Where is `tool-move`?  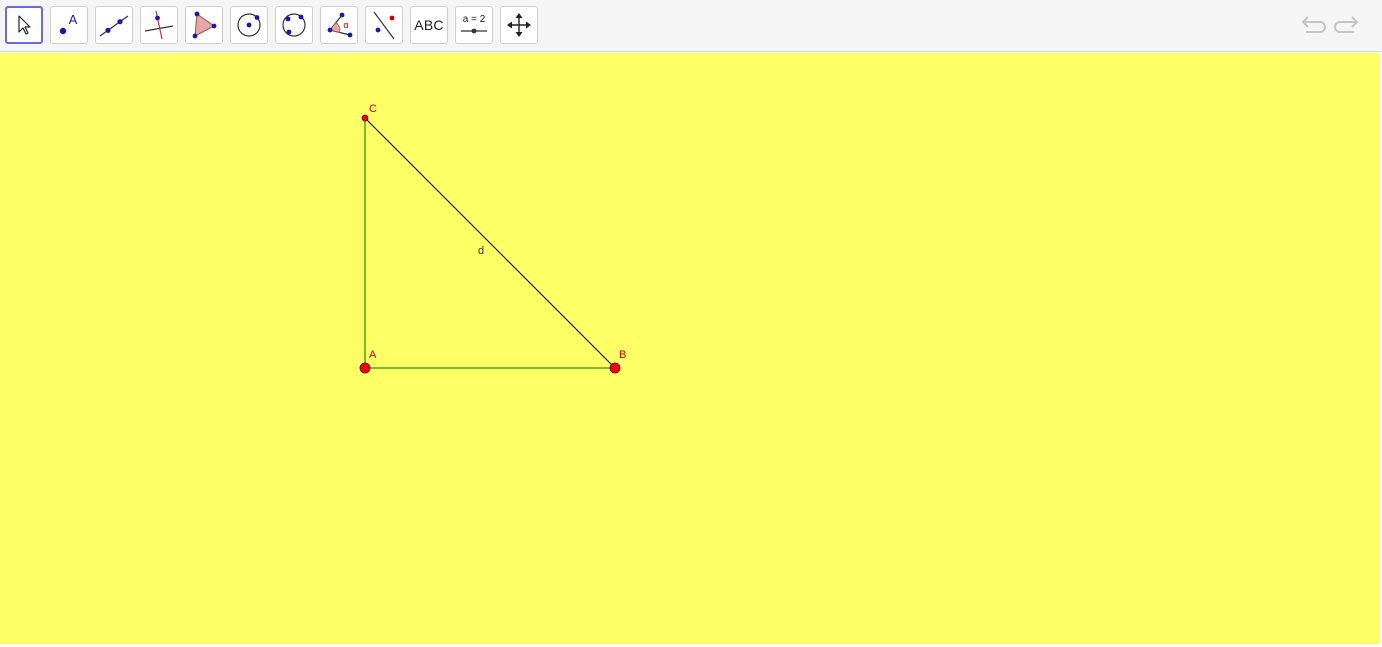
tool-move is located at coordinates (24, 25).